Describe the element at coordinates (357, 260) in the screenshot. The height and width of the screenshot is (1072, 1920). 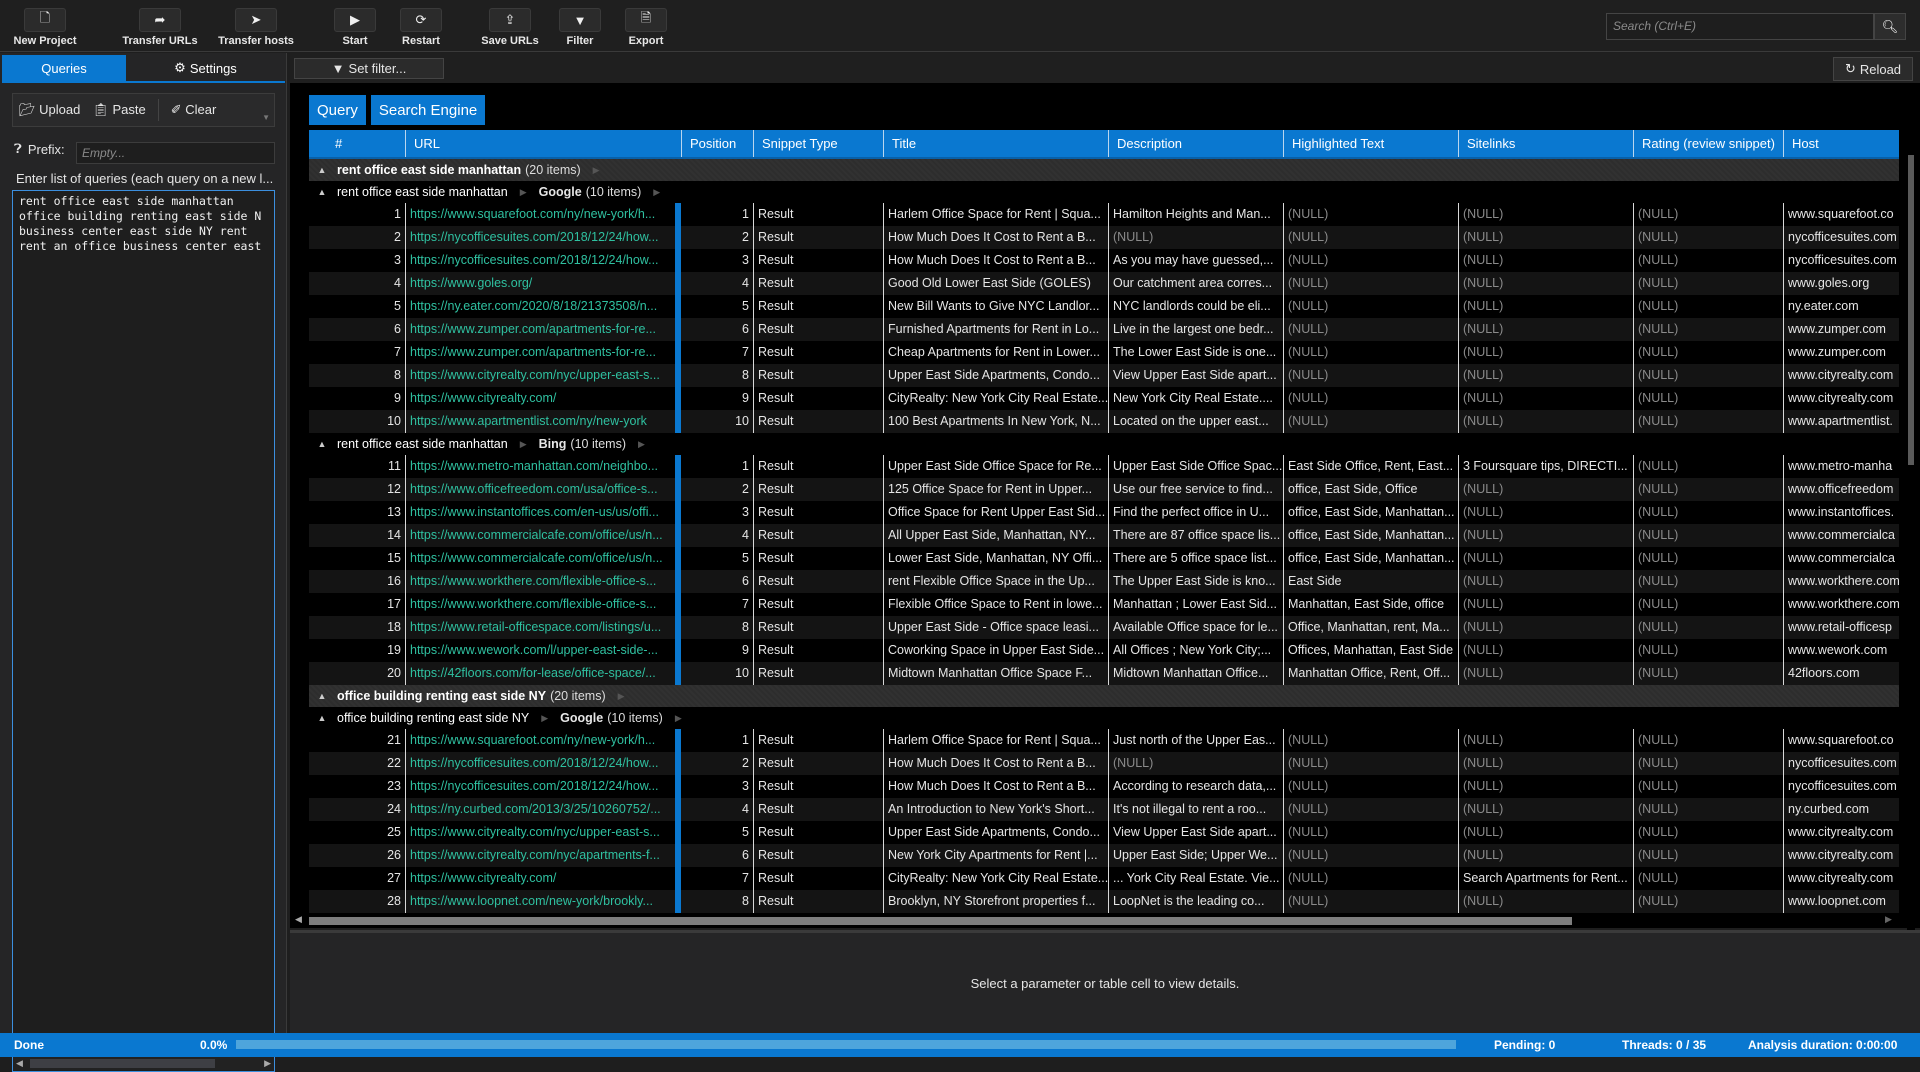
I see `cell-n: 3` at that location.